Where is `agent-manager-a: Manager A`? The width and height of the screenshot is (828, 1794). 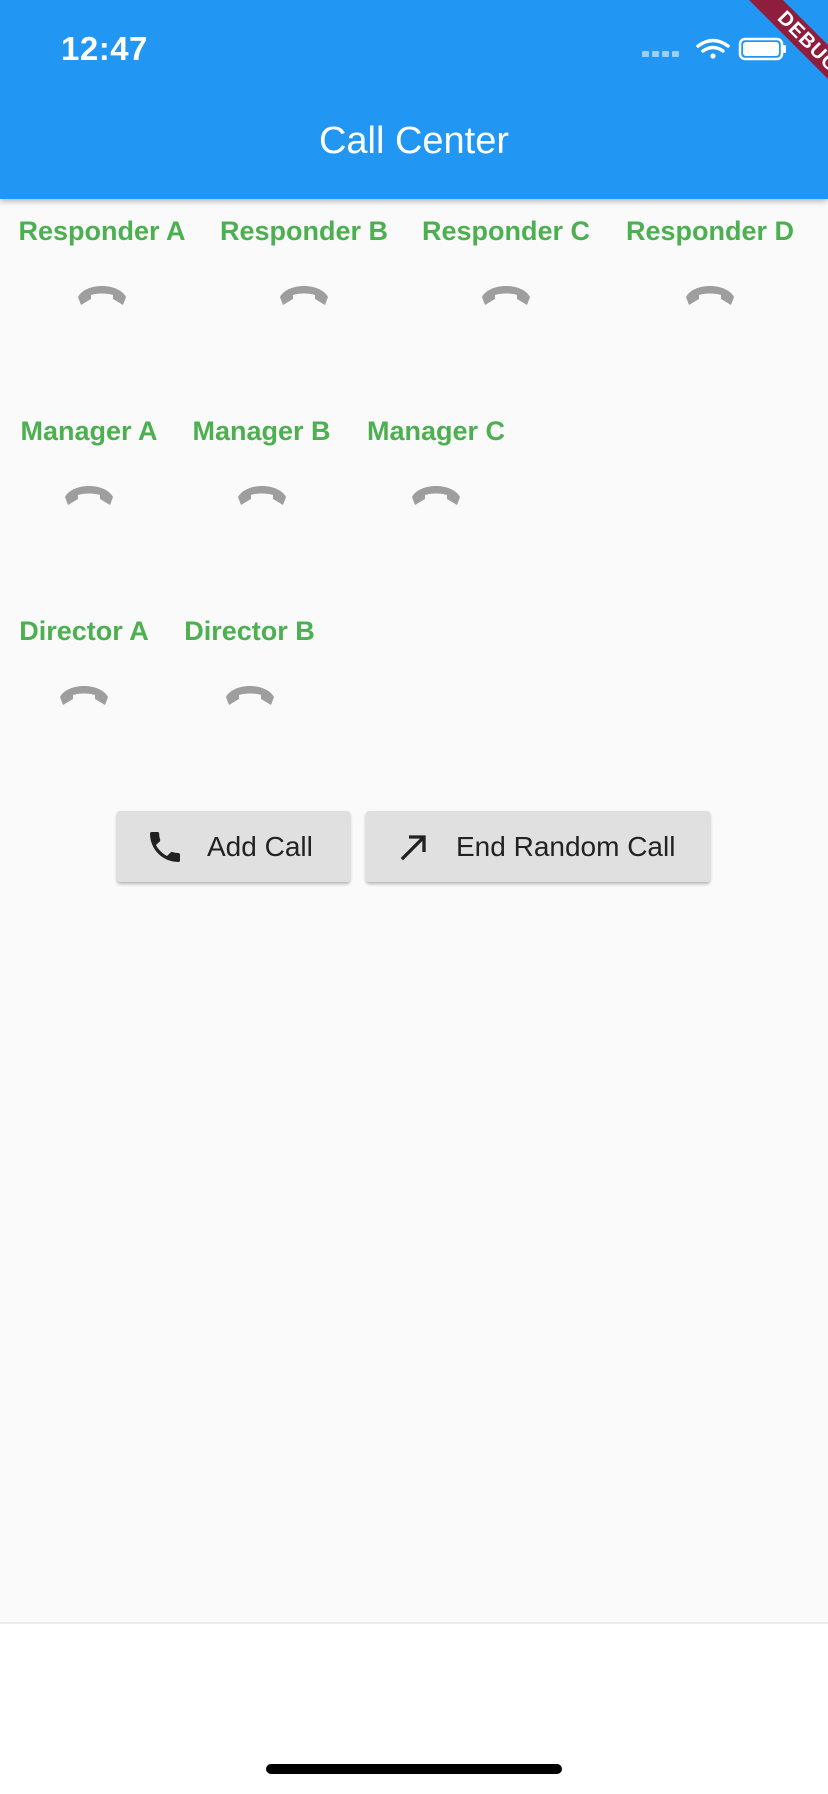 agent-manager-a: Manager A is located at coordinates (89, 462).